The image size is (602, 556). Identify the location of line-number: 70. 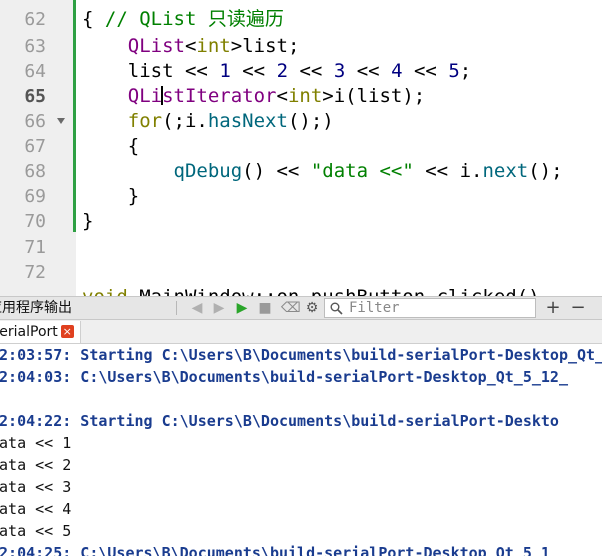
(35, 221).